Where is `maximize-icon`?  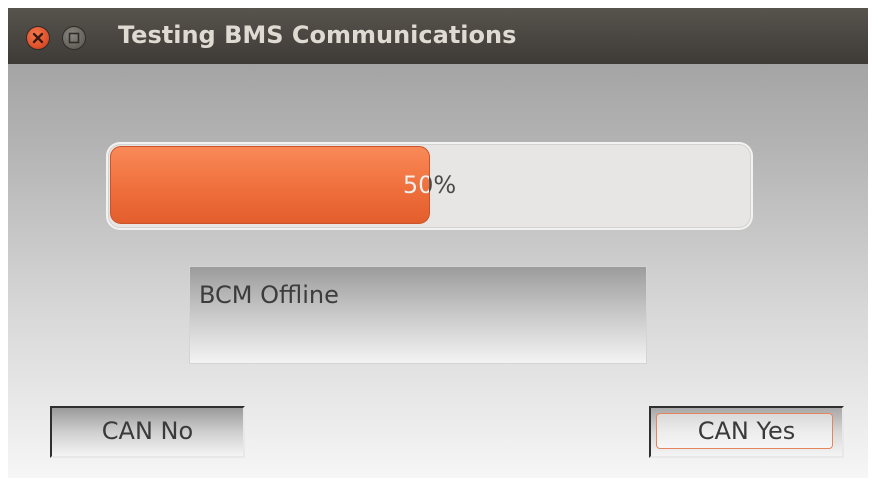 maximize-icon is located at coordinates (74, 38).